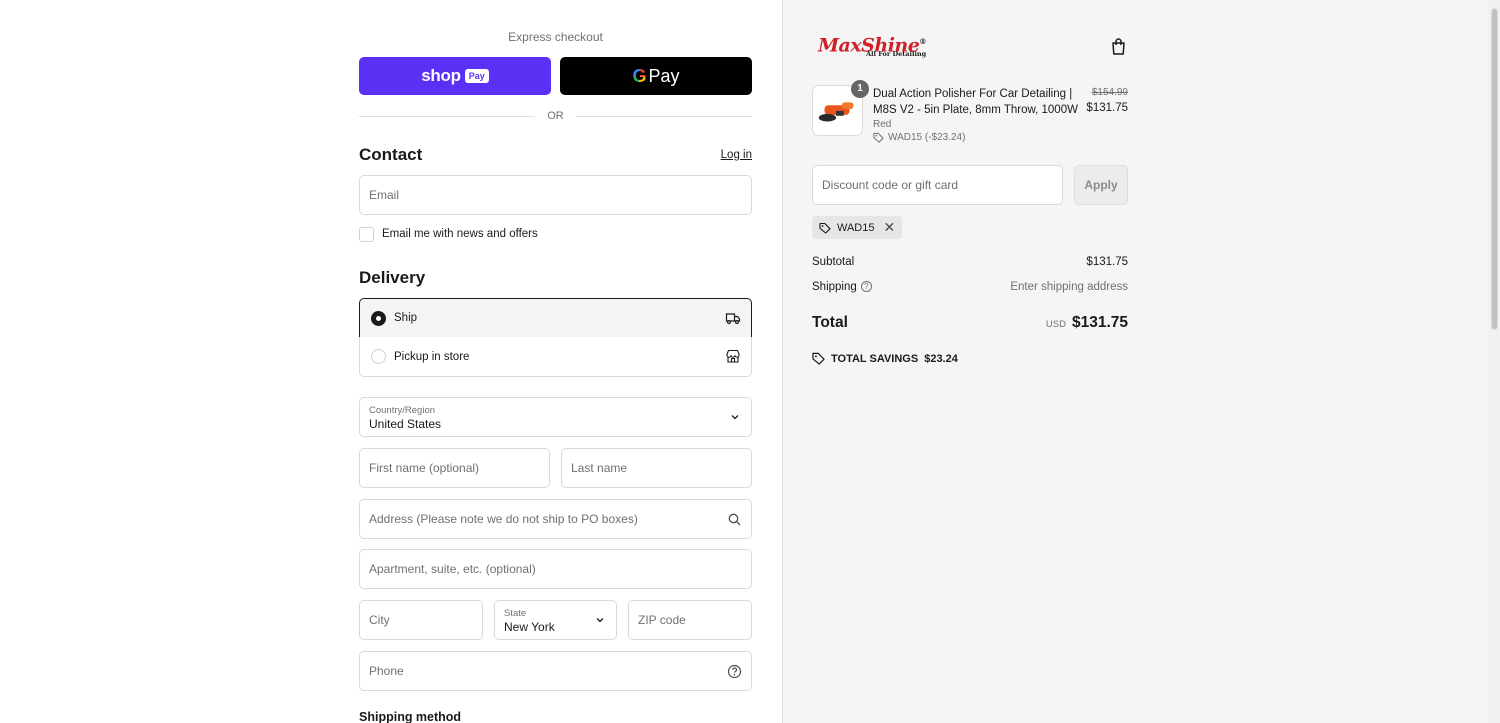  I want to click on first-name-field: First name (optional), so click(454, 468).